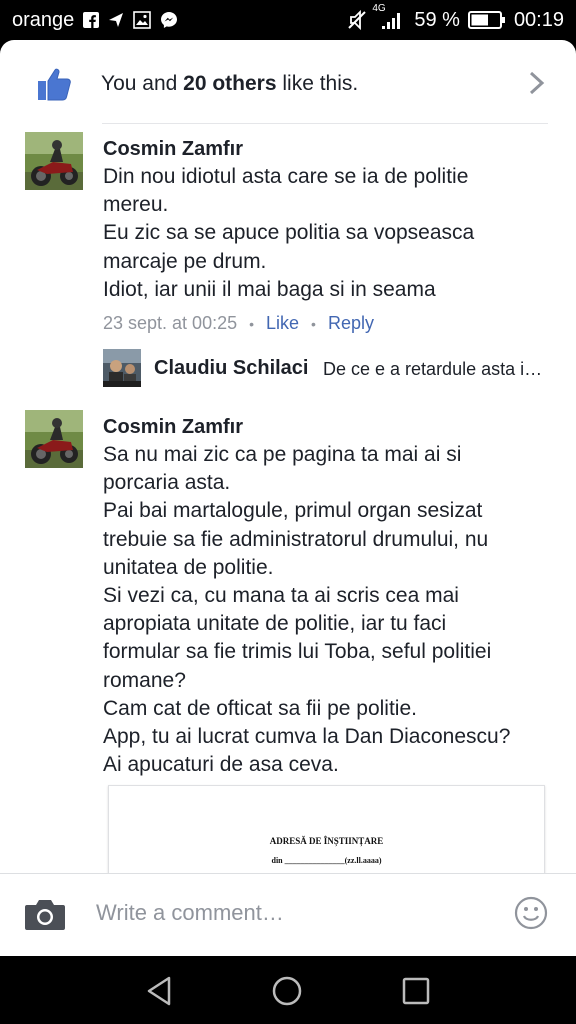  What do you see at coordinates (169, 20) in the screenshot?
I see `messenger-icon` at bounding box center [169, 20].